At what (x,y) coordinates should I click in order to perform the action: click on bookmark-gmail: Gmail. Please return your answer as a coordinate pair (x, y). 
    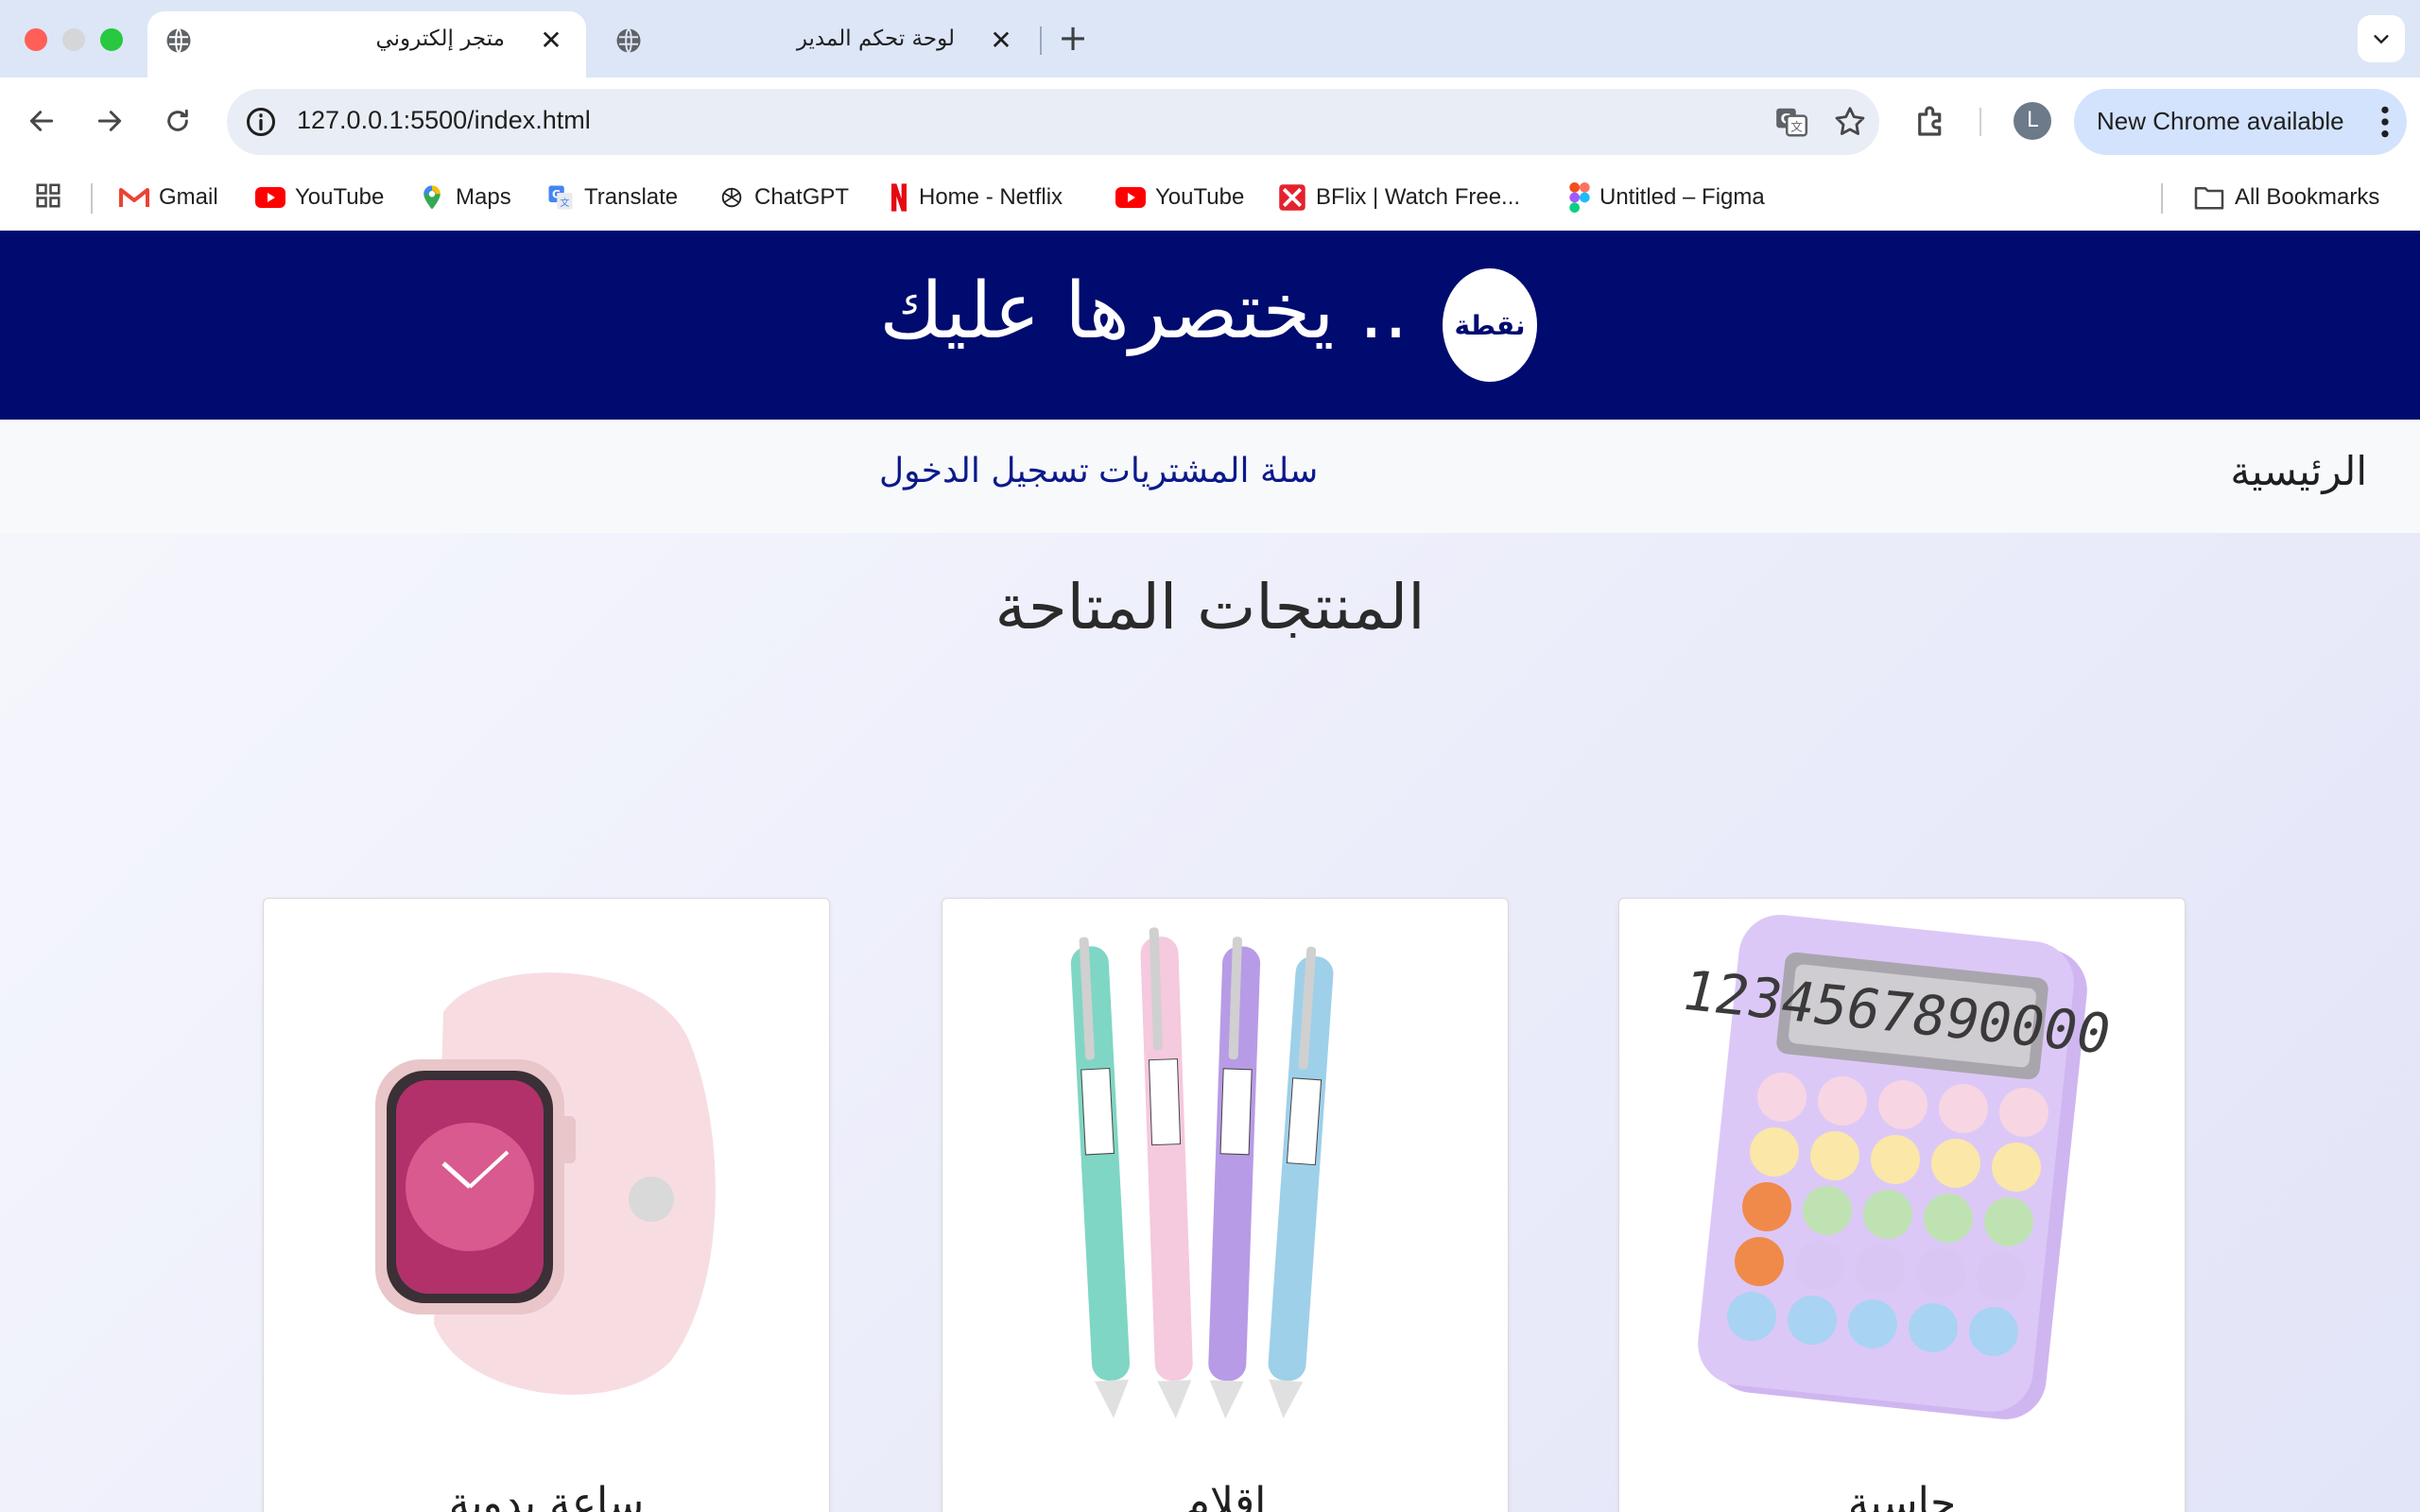
    Looking at the image, I should click on (169, 197).